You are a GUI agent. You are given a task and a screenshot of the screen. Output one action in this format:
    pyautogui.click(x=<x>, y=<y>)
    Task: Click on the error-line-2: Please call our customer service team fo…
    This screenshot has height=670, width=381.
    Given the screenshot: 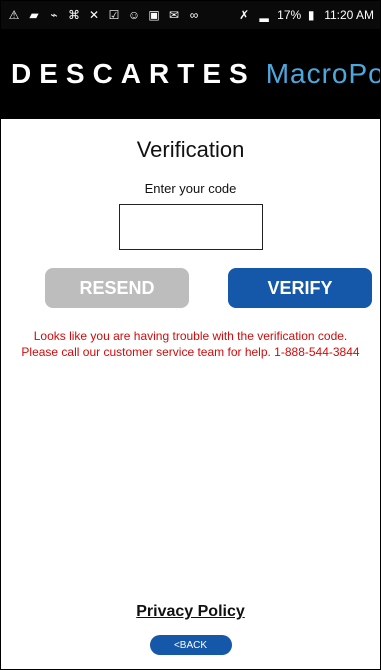 What is the action you would take?
    pyautogui.click(x=190, y=352)
    